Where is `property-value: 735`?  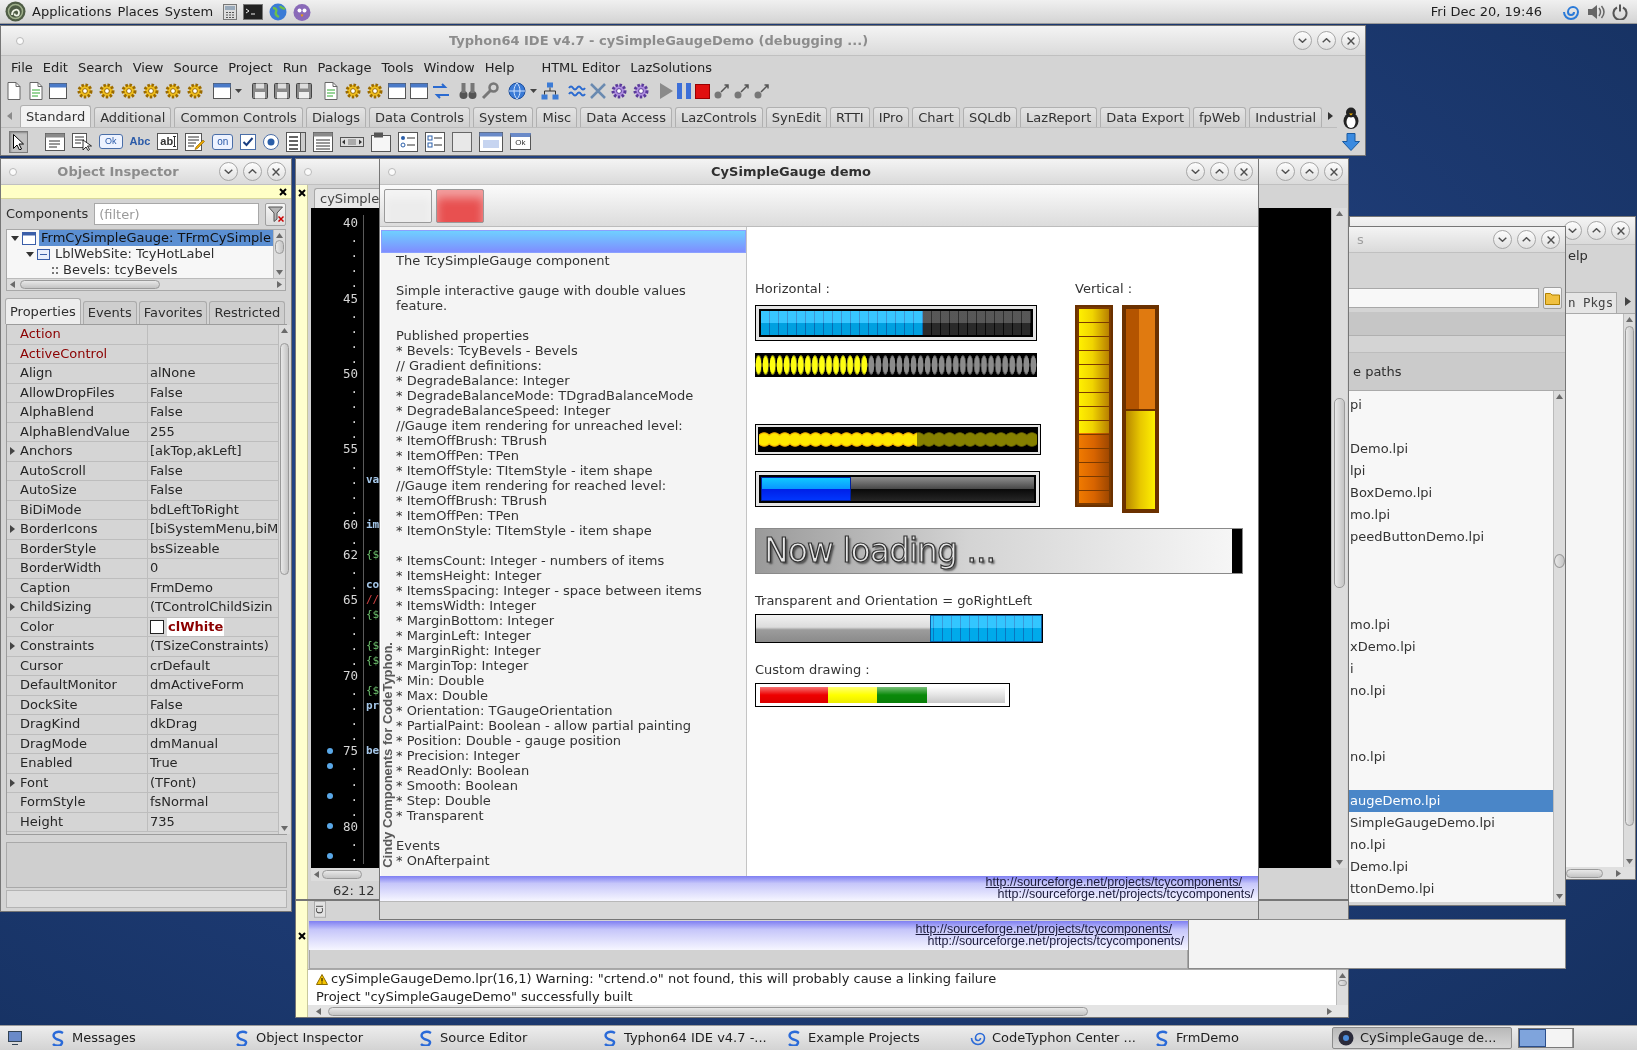 property-value: 735 is located at coordinates (162, 821).